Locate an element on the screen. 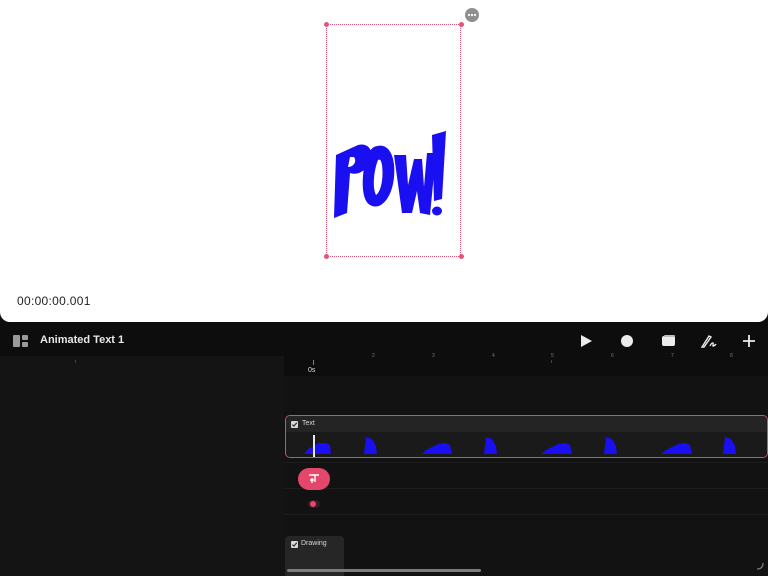  pow-artwork is located at coordinates (390, 175).